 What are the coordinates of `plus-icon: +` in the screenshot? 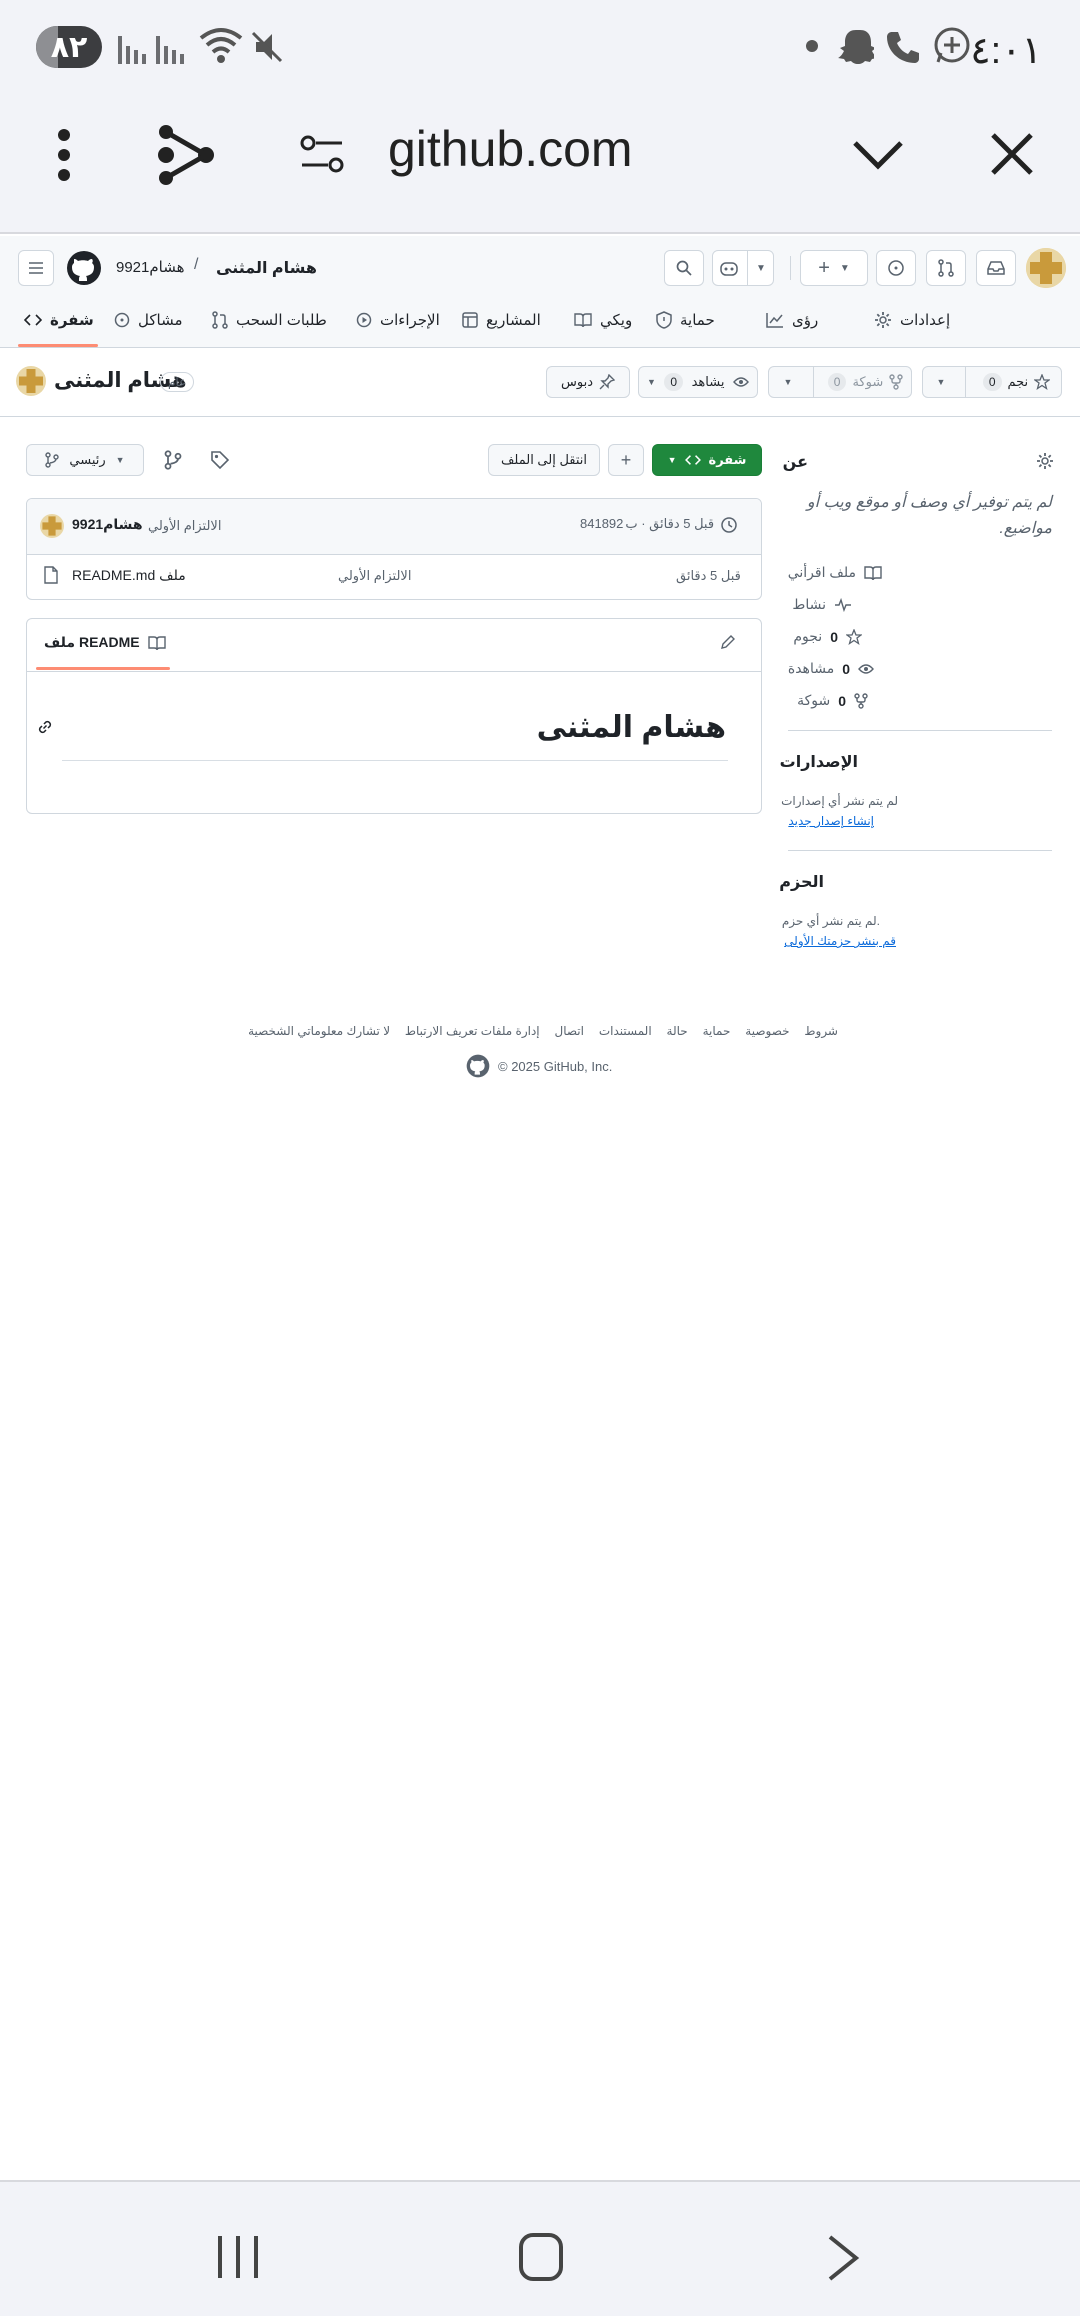 It's located at (824, 267).